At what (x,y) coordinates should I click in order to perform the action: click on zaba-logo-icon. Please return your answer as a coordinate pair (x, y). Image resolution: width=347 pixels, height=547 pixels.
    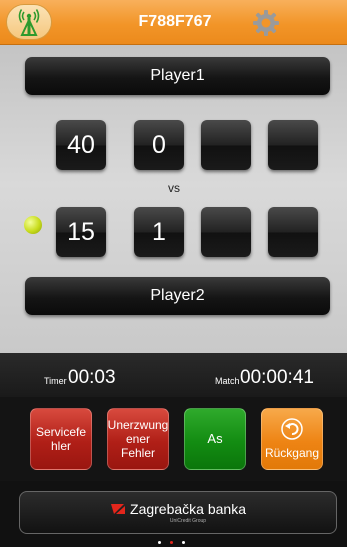
    Looking at the image, I should click on (118, 509).